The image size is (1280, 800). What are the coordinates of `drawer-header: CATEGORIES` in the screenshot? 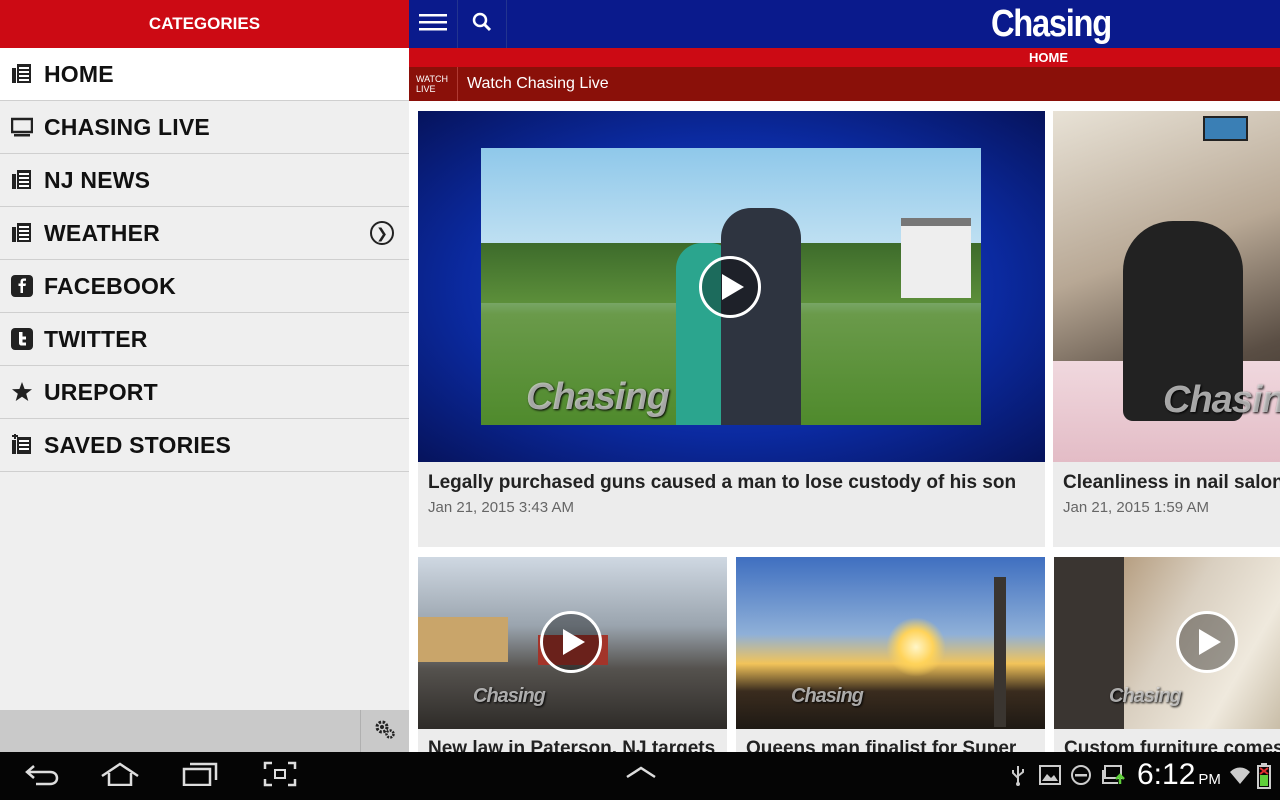 It's located at (204, 24).